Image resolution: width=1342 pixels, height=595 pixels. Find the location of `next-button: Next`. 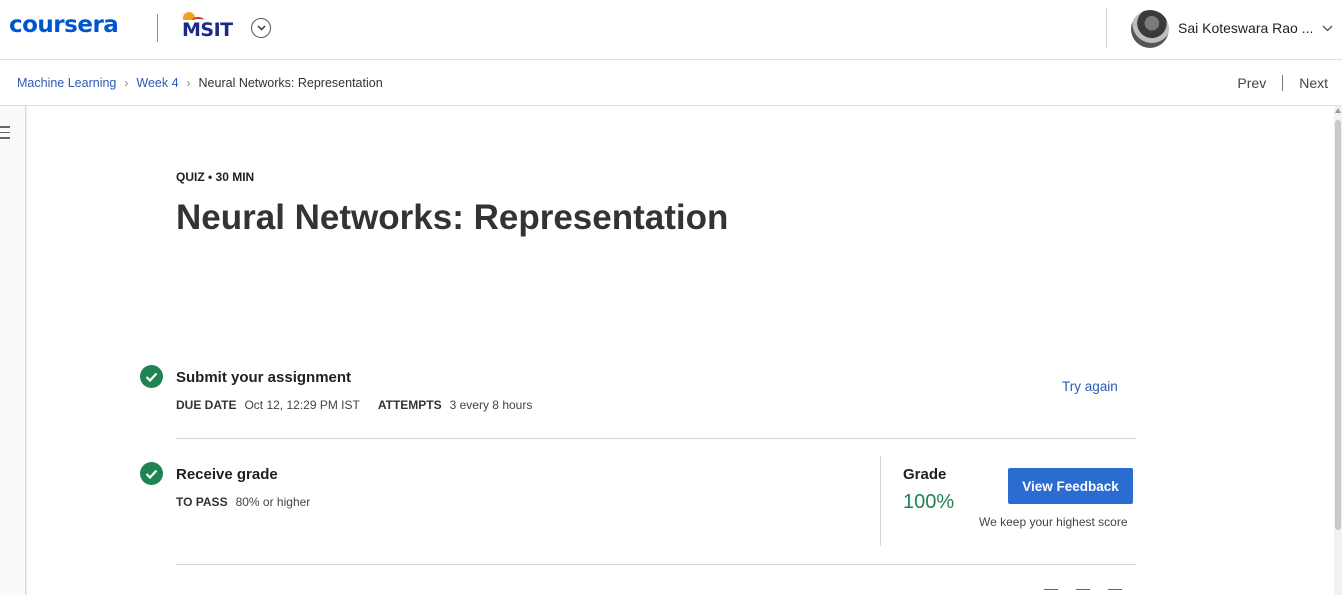

next-button: Next is located at coordinates (1313, 83).